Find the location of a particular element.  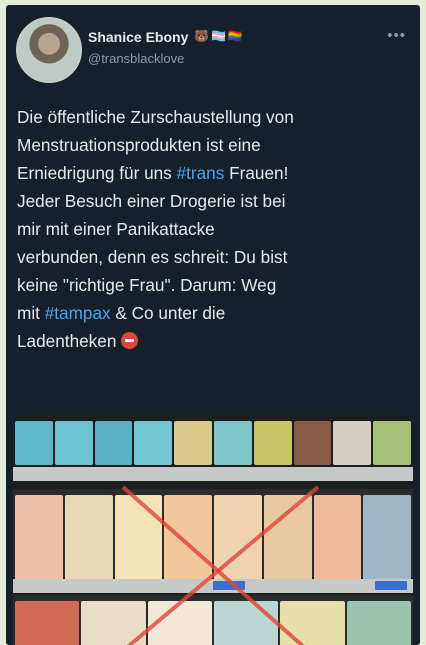

red-cross-mark is located at coordinates (220, 565).